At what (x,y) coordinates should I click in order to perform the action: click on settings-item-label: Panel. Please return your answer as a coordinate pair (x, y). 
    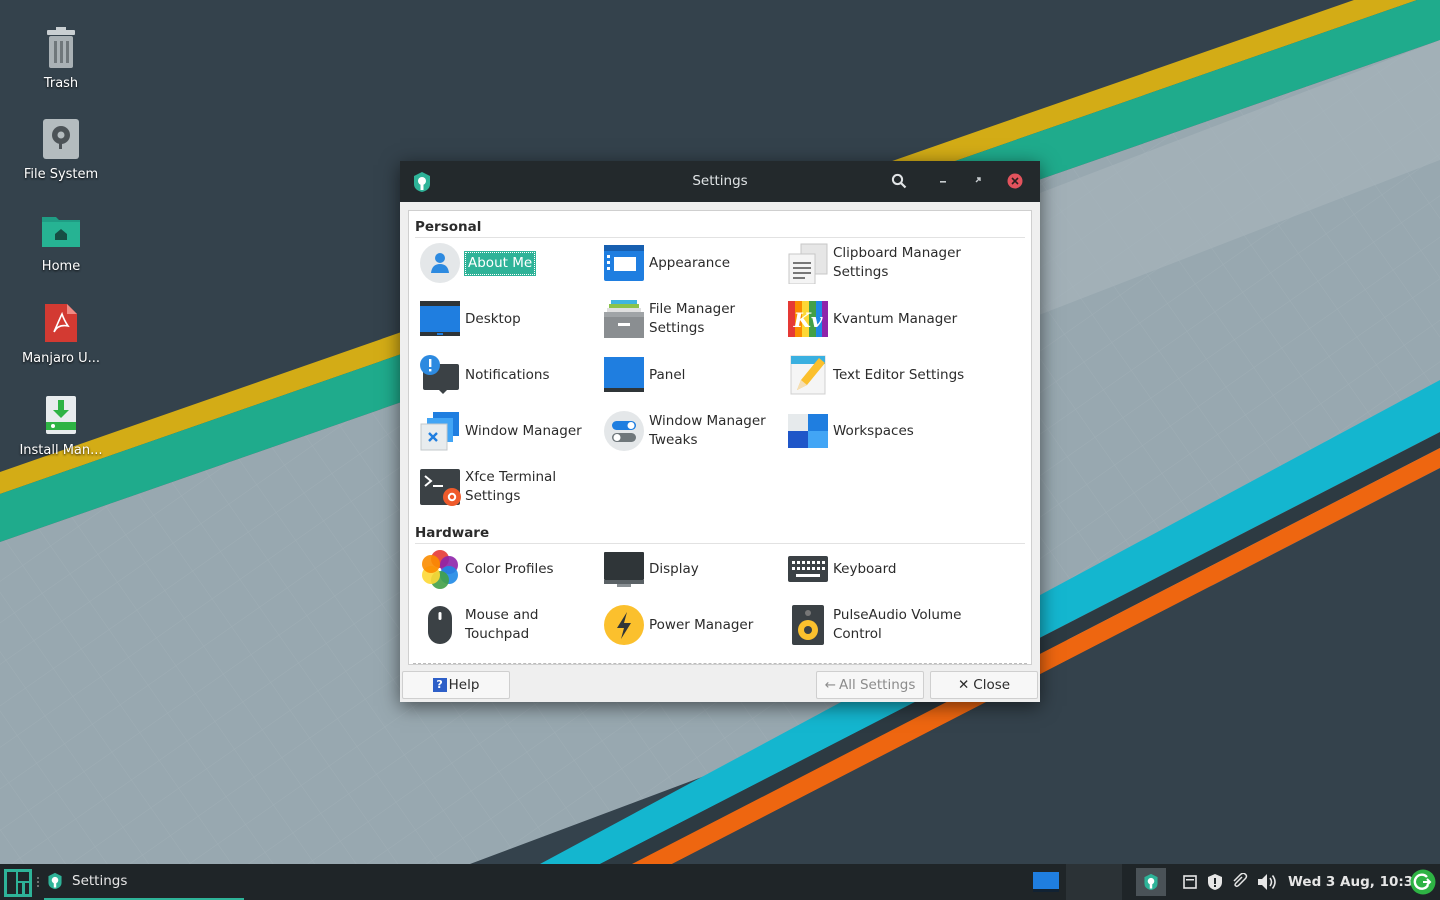
    Looking at the image, I should click on (667, 374).